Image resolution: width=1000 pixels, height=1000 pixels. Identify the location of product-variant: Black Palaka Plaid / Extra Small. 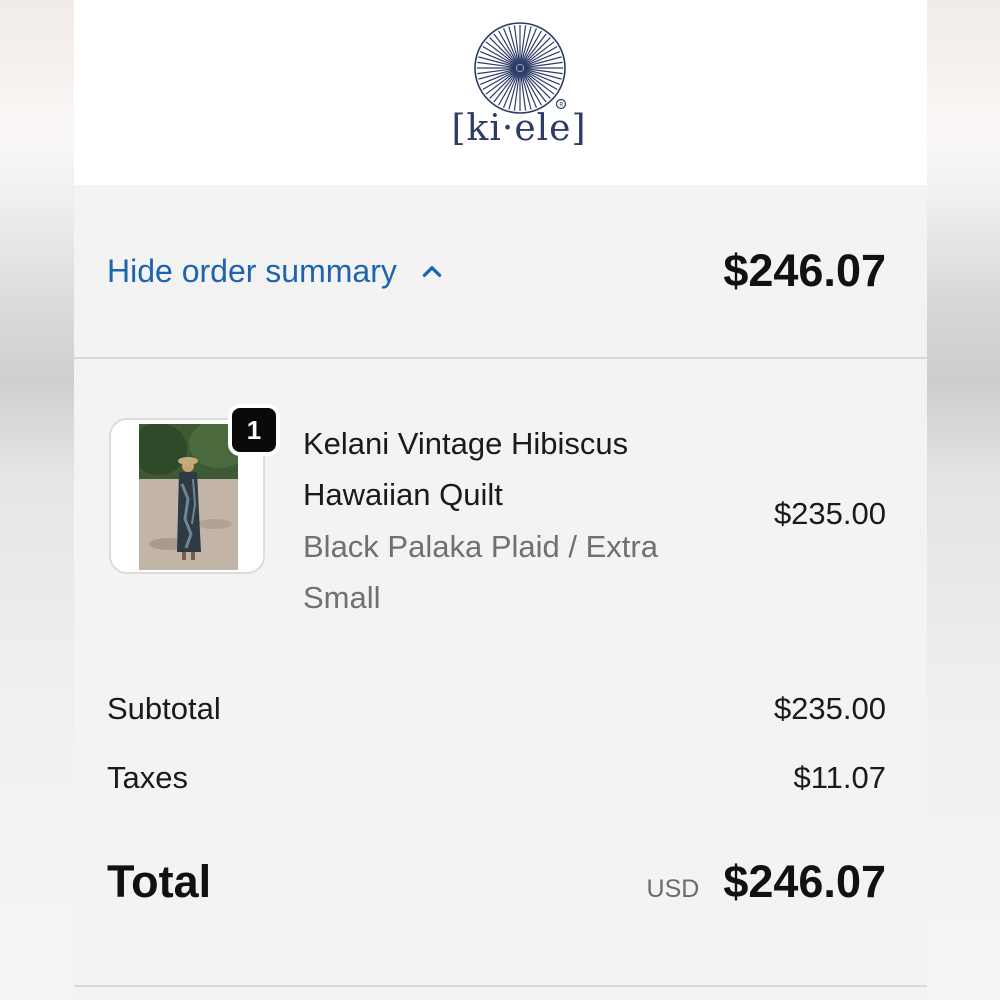
(480, 572).